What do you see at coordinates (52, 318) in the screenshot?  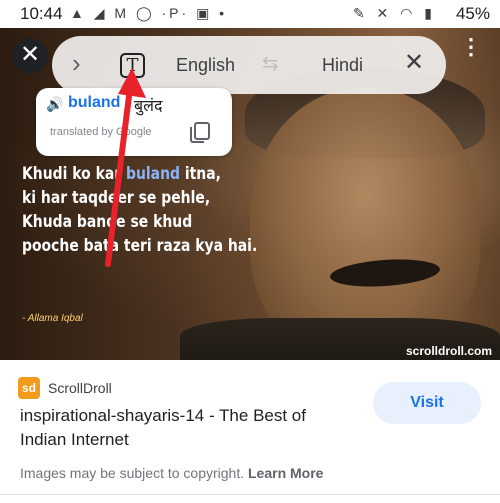 I see `quote-author: - Allama Iqbal` at bounding box center [52, 318].